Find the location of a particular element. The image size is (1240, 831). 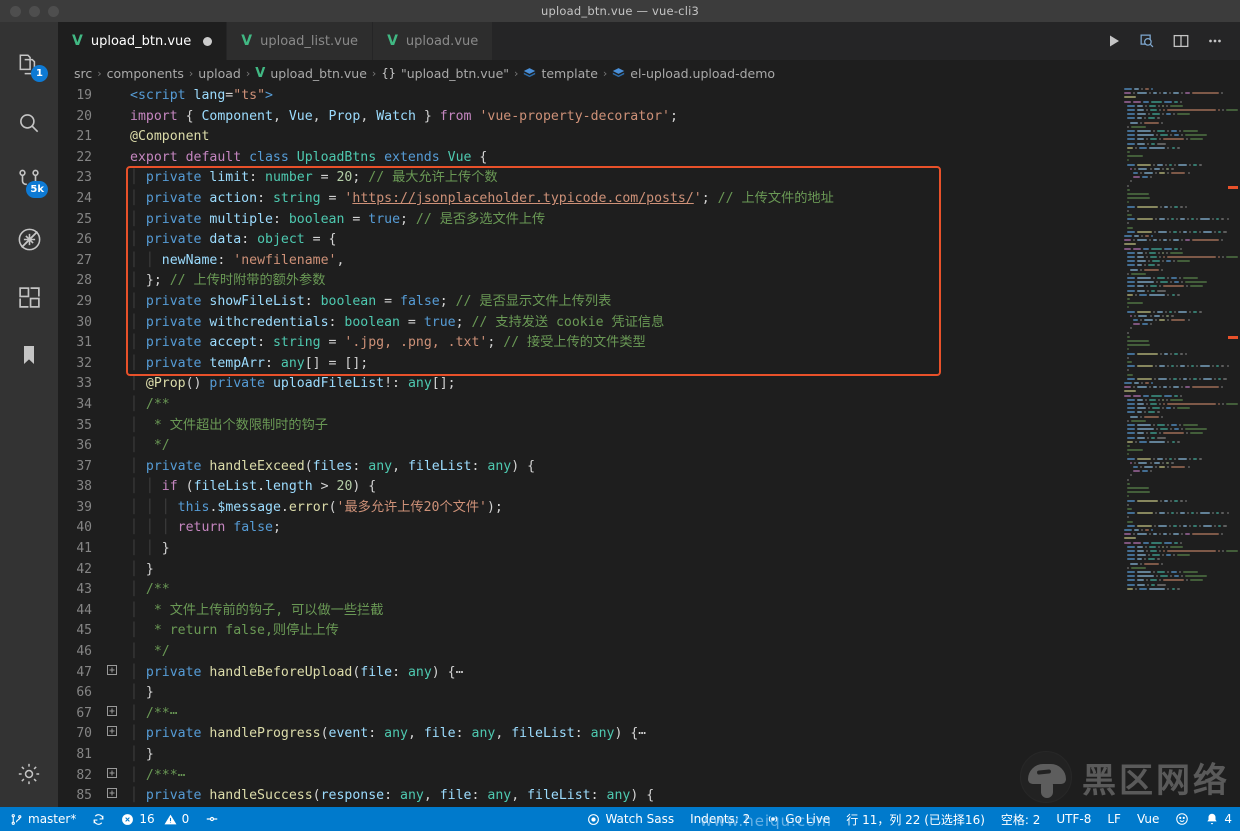

split-editor-icon is located at coordinates (1181, 41).